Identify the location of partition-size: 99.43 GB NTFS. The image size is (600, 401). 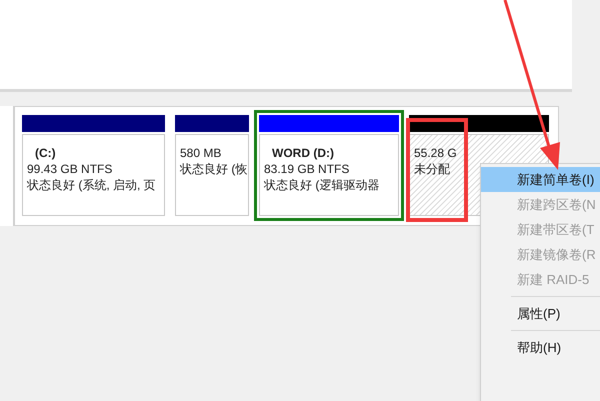
(70, 169).